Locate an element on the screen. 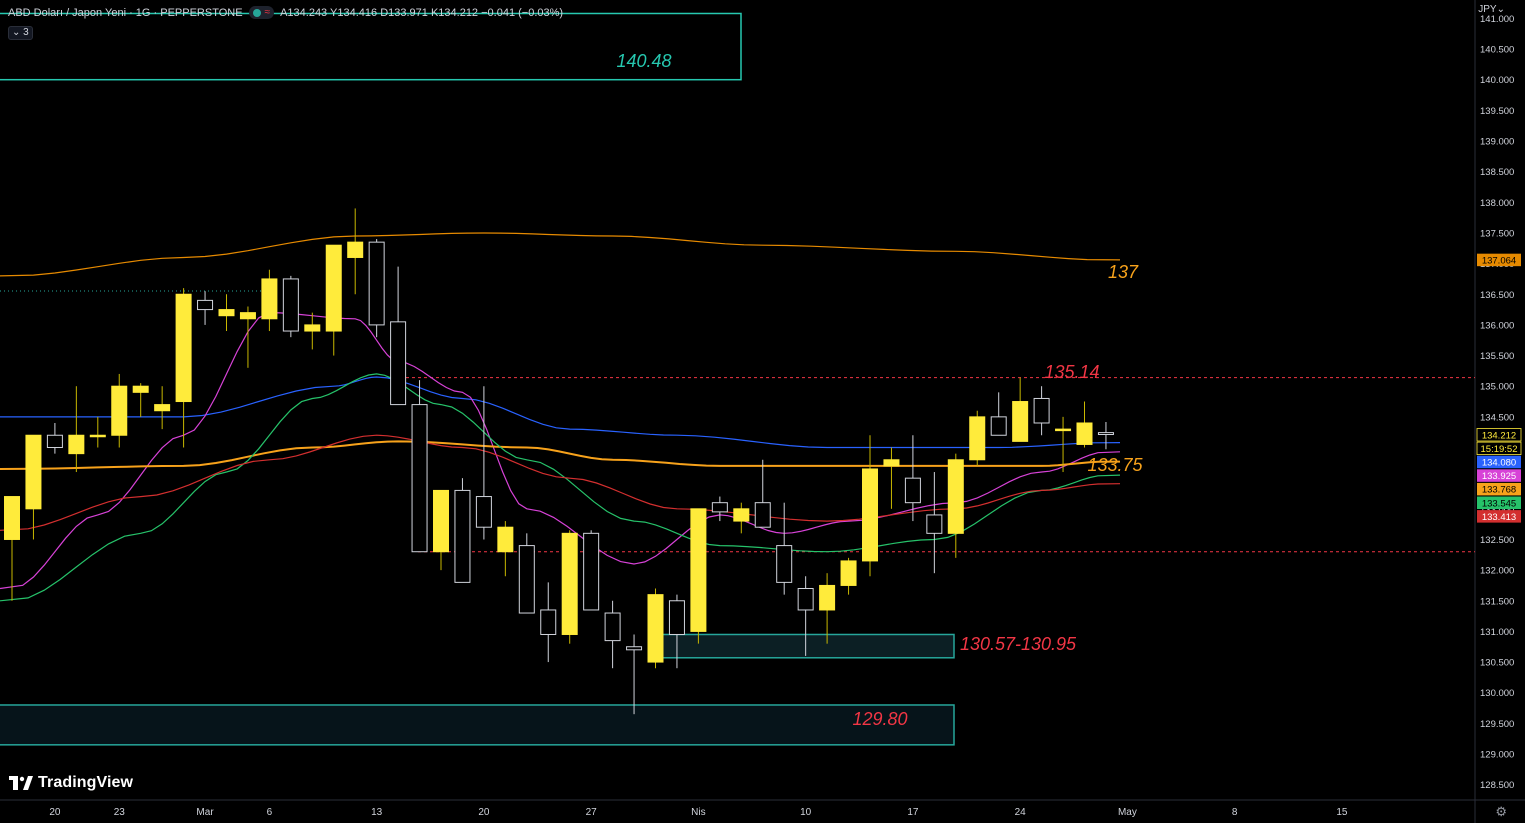 The width and height of the screenshot is (1525, 823). y-tick-label: 140.000 is located at coordinates (1497, 80).